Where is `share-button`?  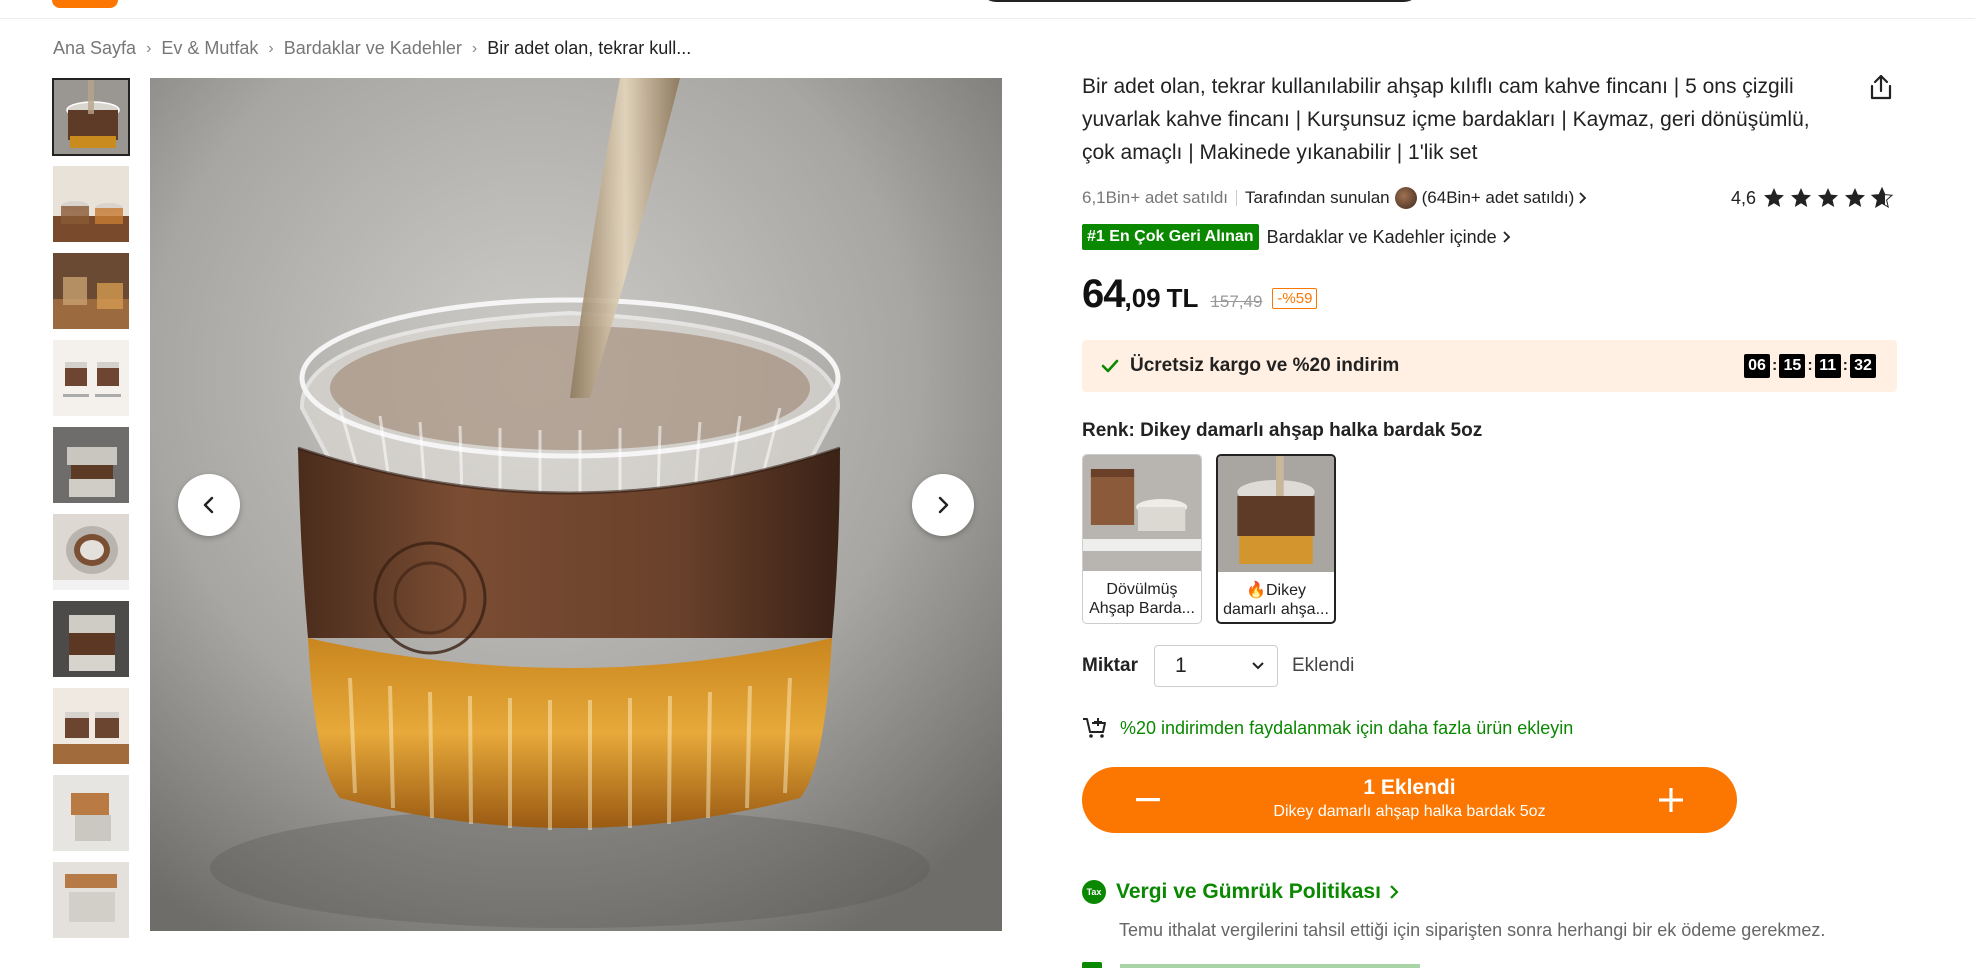 share-button is located at coordinates (1881, 87).